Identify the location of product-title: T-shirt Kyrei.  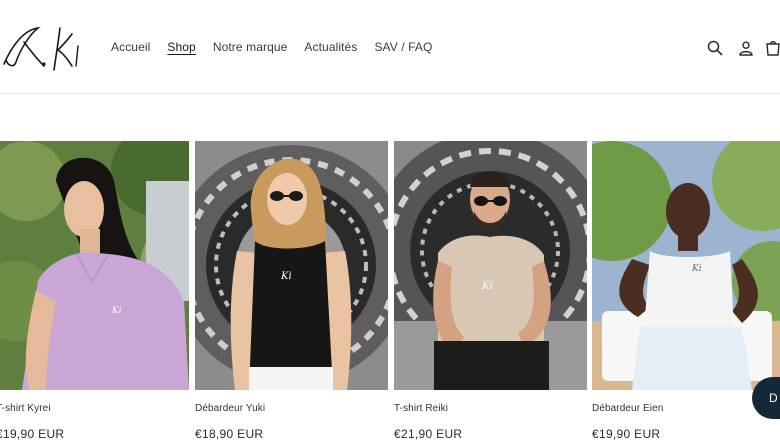
(94, 408).